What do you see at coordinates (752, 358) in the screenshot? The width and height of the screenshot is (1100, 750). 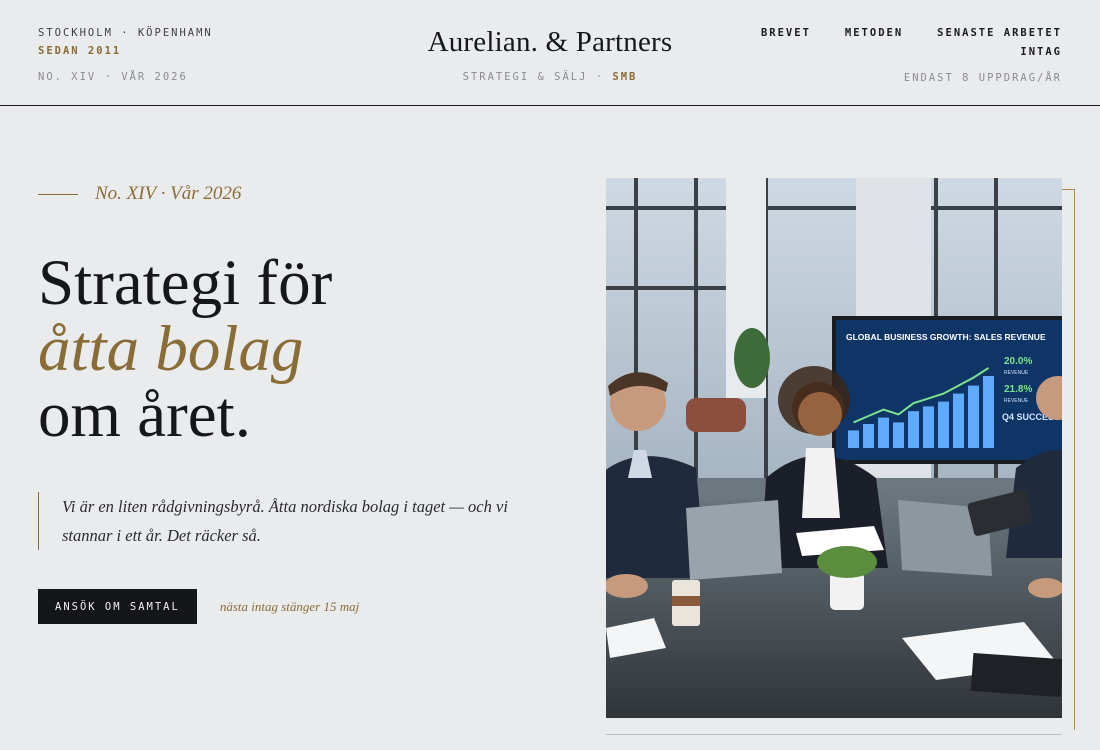 I see `plant` at bounding box center [752, 358].